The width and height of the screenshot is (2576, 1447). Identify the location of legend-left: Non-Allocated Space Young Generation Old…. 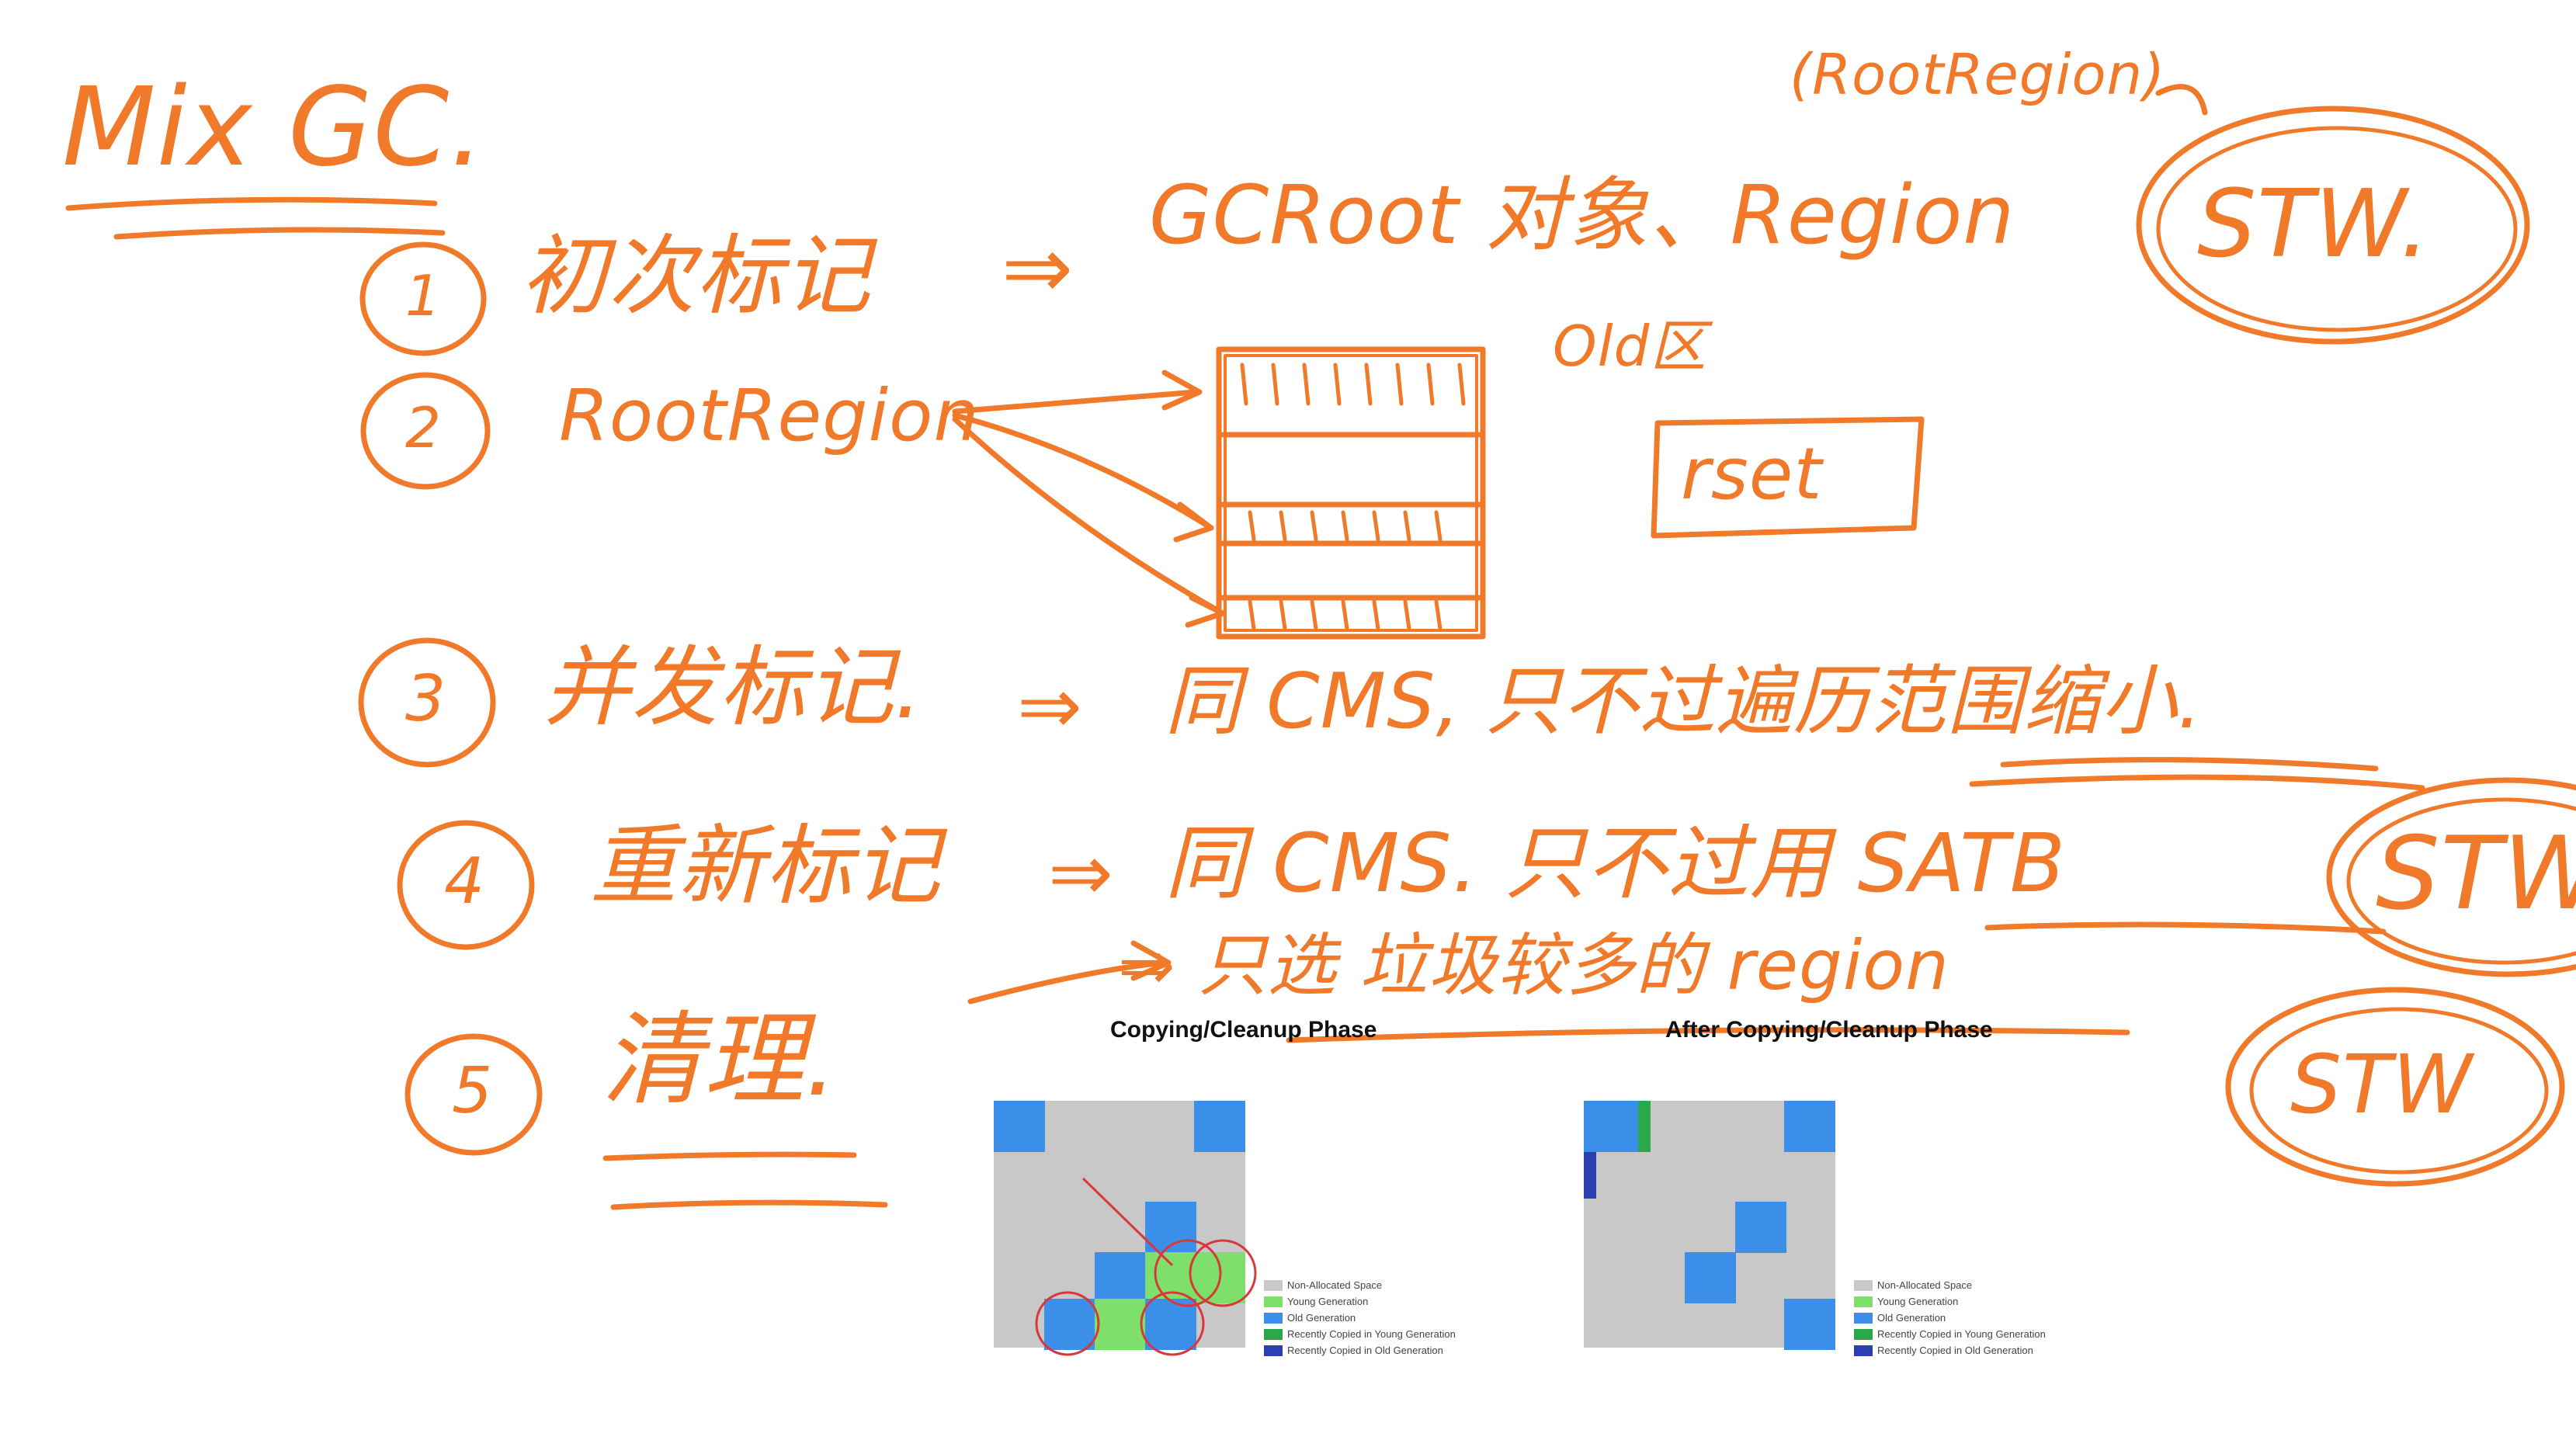
(1360, 1318).